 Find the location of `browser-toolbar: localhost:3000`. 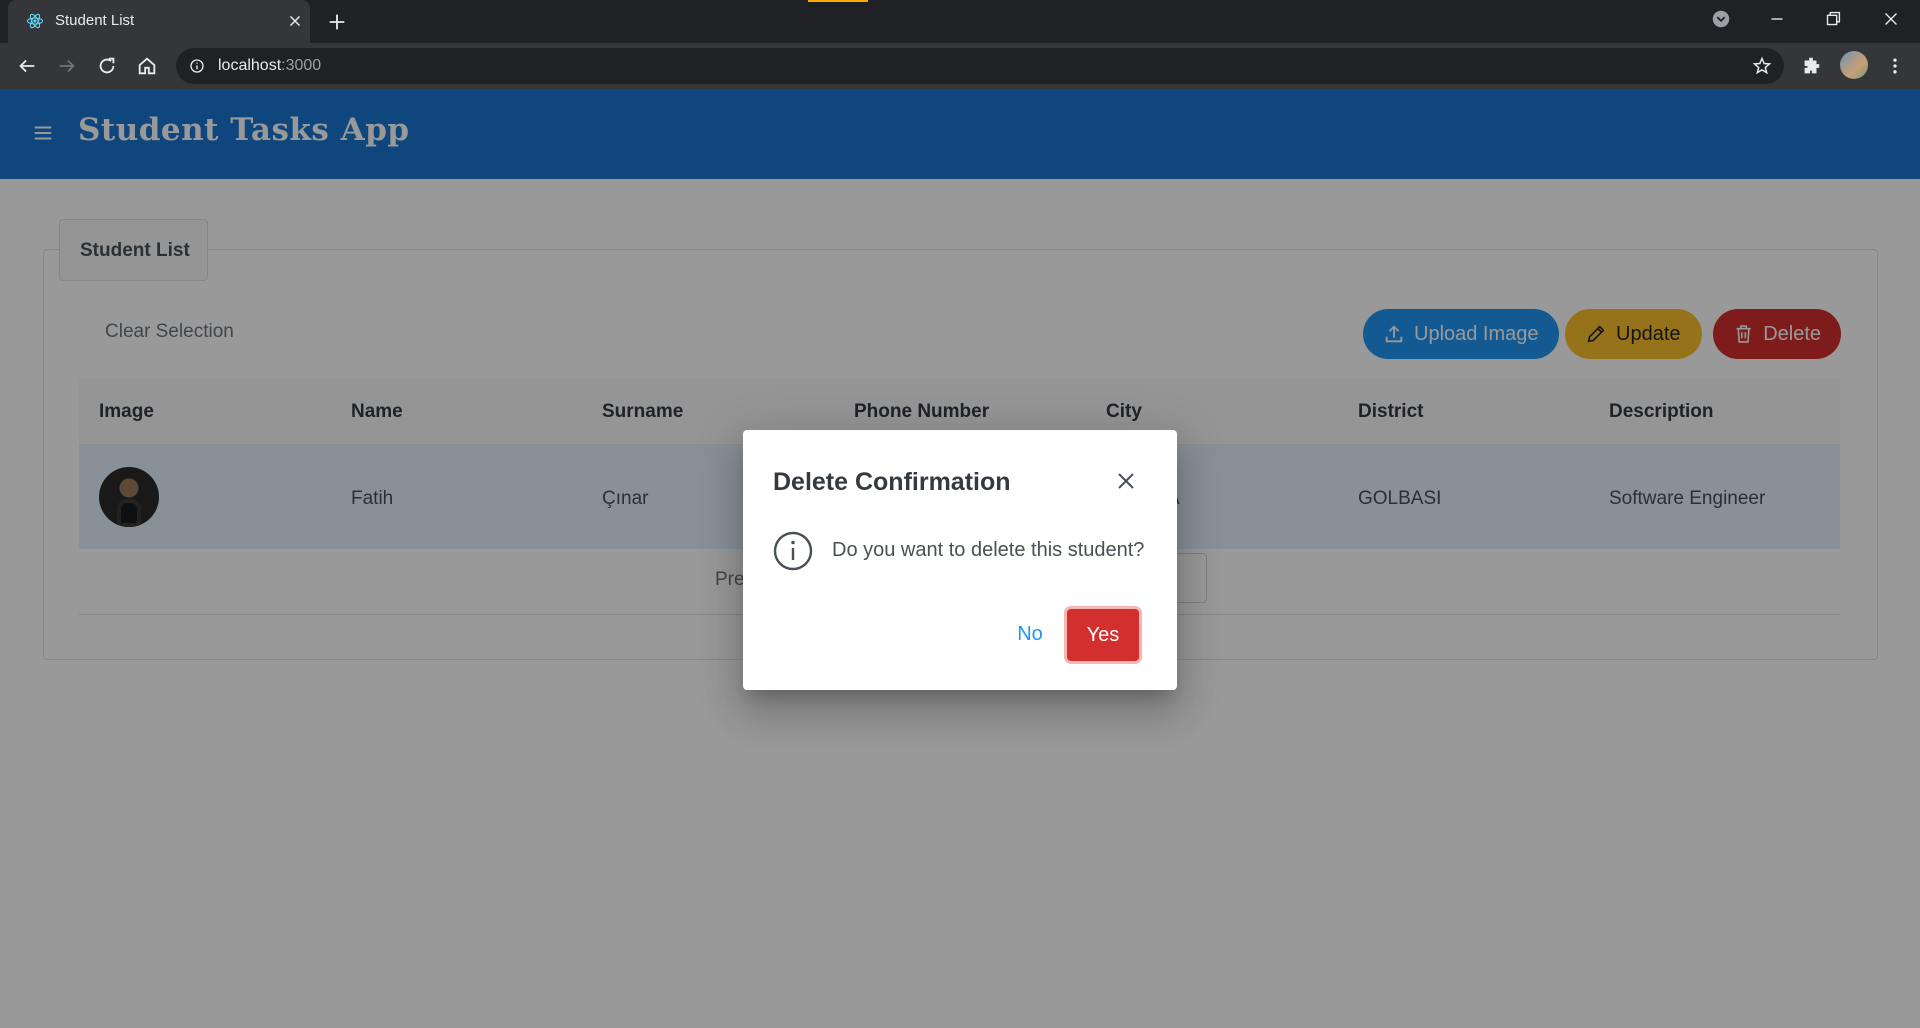

browser-toolbar: localhost:3000 is located at coordinates (960, 66).